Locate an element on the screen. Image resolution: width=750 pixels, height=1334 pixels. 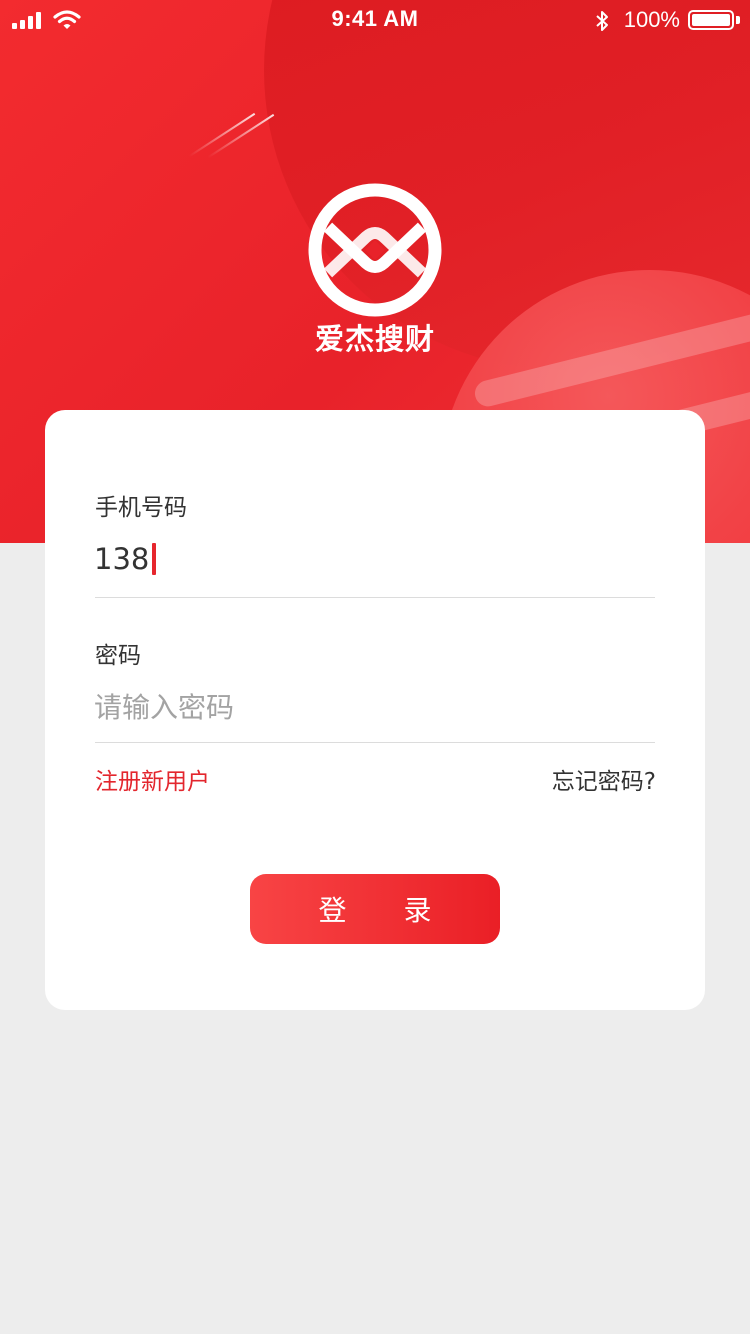
password-divider is located at coordinates (375, 742).